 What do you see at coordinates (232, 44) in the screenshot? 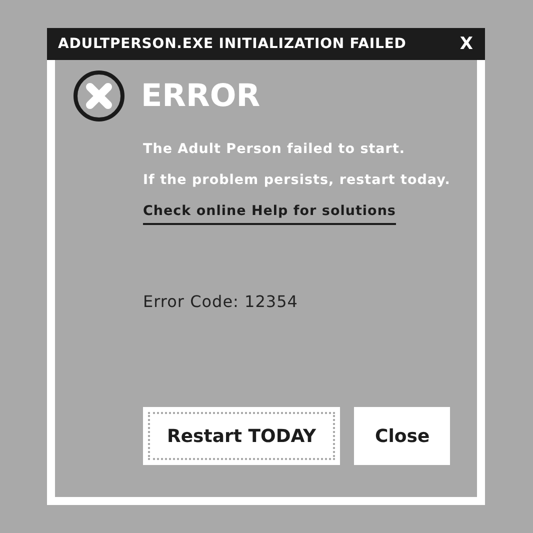
I see `window-title: ADULTPERSON.EXE INITIALIZATION FAILED` at bounding box center [232, 44].